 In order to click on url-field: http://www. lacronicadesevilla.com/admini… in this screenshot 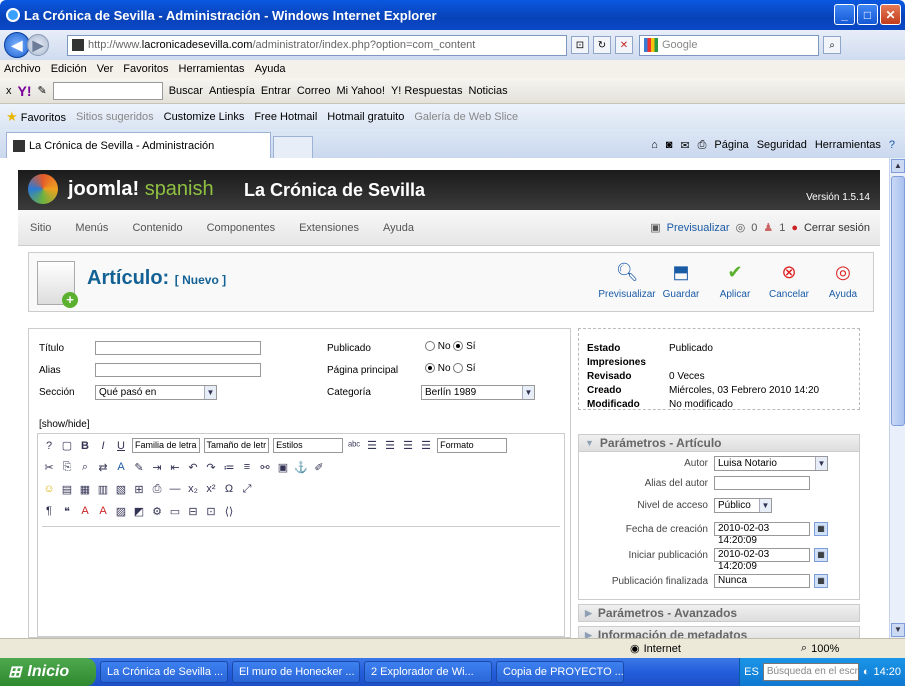, I will do `click(317, 45)`.